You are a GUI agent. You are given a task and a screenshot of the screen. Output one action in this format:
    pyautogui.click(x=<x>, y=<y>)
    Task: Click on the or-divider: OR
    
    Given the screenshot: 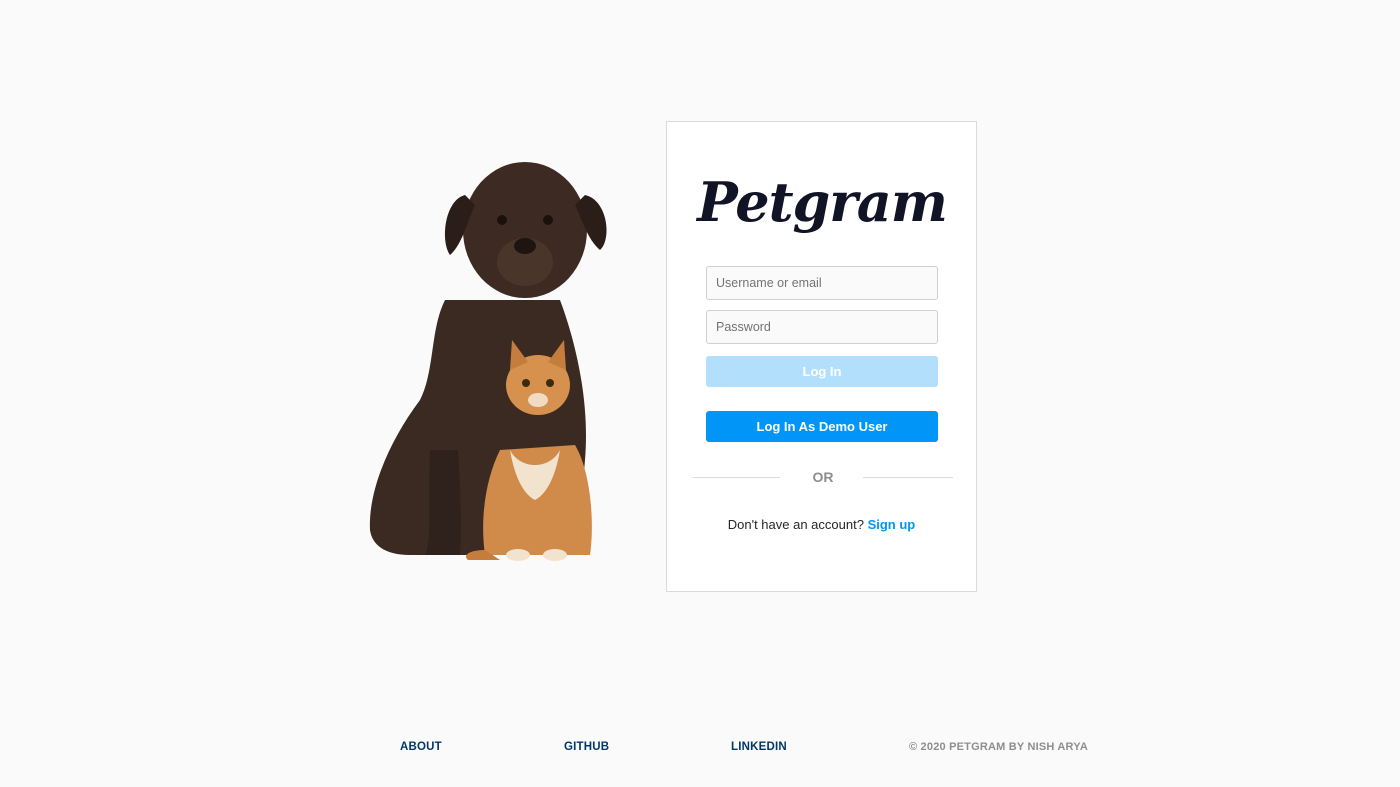 What is the action you would take?
    pyautogui.click(x=823, y=477)
    